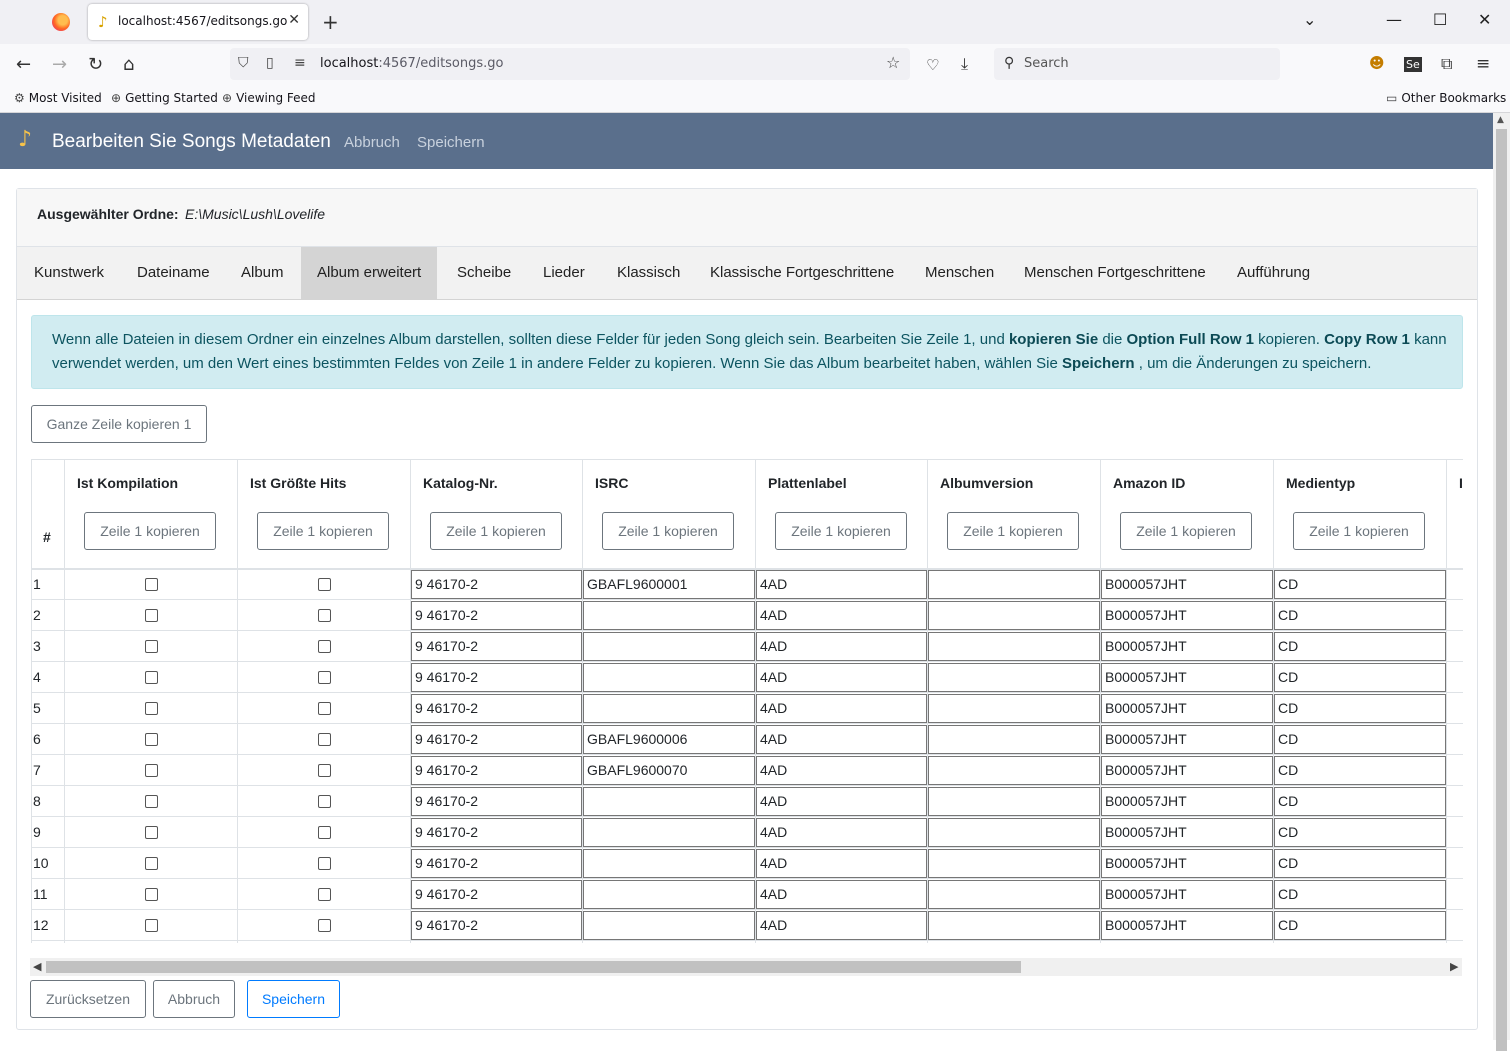 This screenshot has width=1510, height=1051. What do you see at coordinates (1394, 19) in the screenshot?
I see `minimize-icon: —` at bounding box center [1394, 19].